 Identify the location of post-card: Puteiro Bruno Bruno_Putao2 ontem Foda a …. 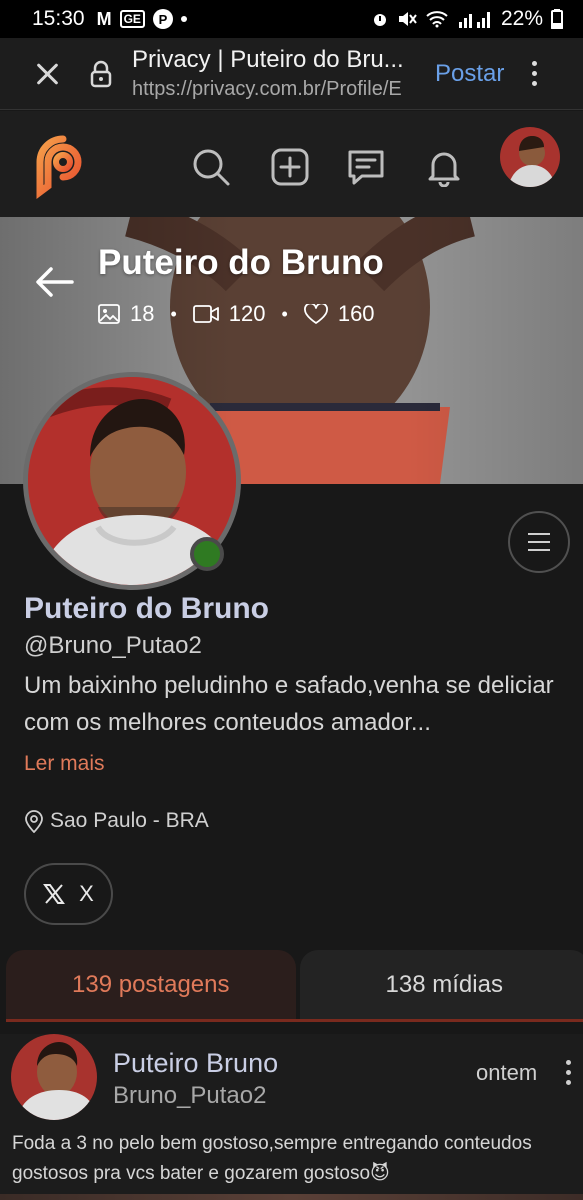
(291, 1117).